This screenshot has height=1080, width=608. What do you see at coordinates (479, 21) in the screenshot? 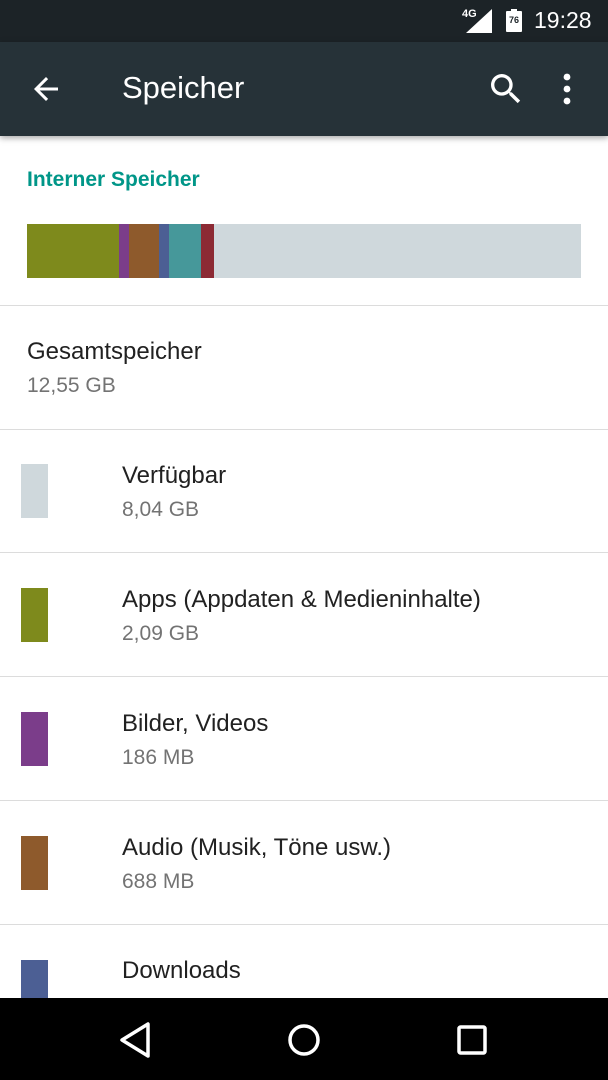
I see `signal-icon` at bounding box center [479, 21].